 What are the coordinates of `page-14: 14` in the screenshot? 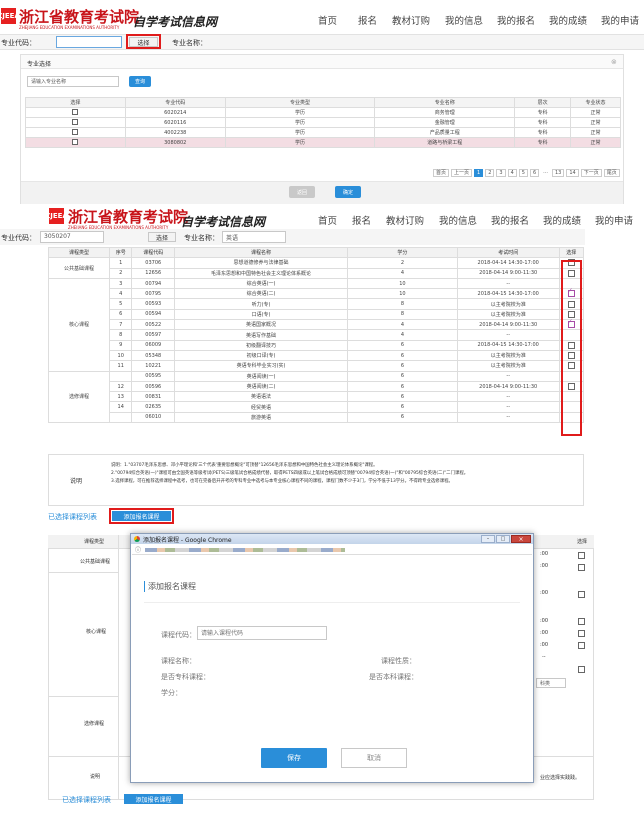 It's located at (572, 173).